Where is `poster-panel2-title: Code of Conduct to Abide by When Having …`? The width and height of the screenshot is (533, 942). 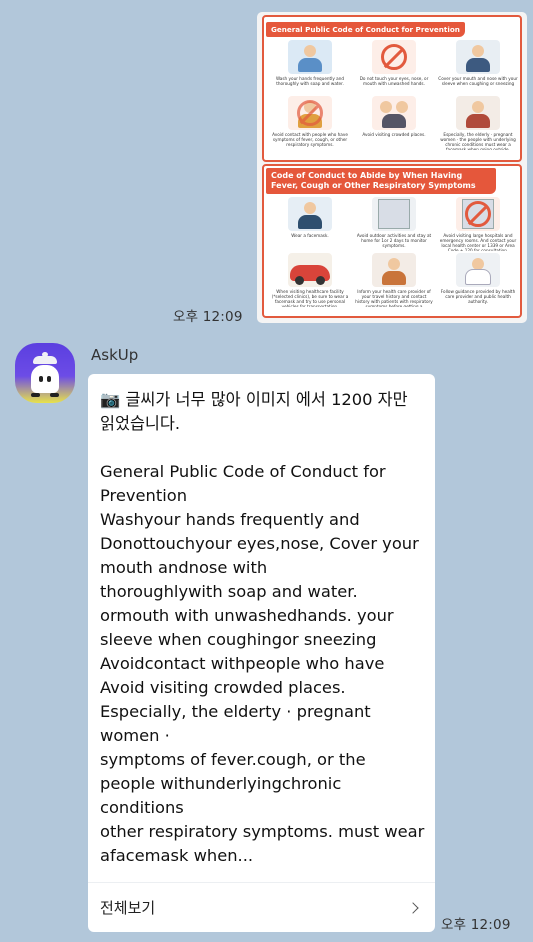
poster-panel2-title: Code of Conduct to Abide by When Having … is located at coordinates (381, 181).